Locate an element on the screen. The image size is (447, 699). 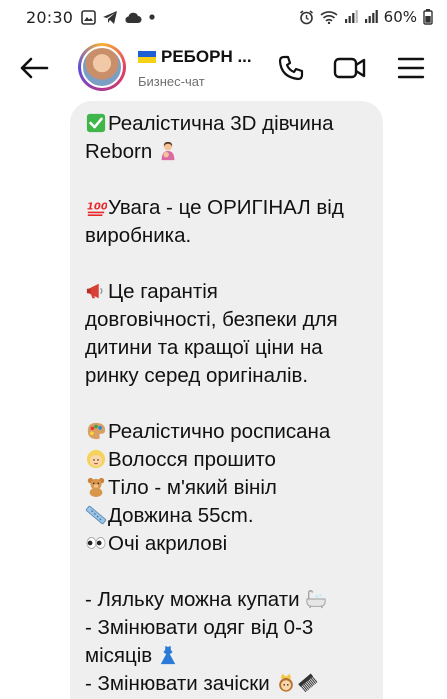
status-bar: 20:30 60% is located at coordinates (223, 17).